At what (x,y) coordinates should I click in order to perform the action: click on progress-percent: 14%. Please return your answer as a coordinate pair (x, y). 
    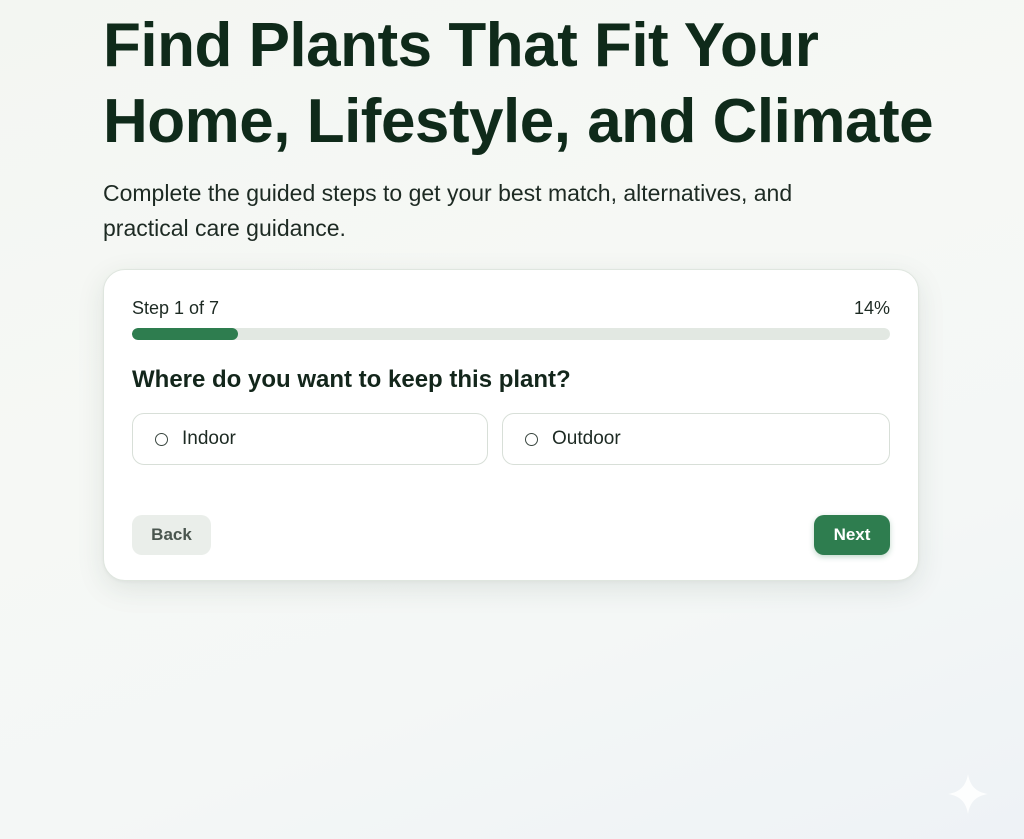
    Looking at the image, I should click on (871, 308).